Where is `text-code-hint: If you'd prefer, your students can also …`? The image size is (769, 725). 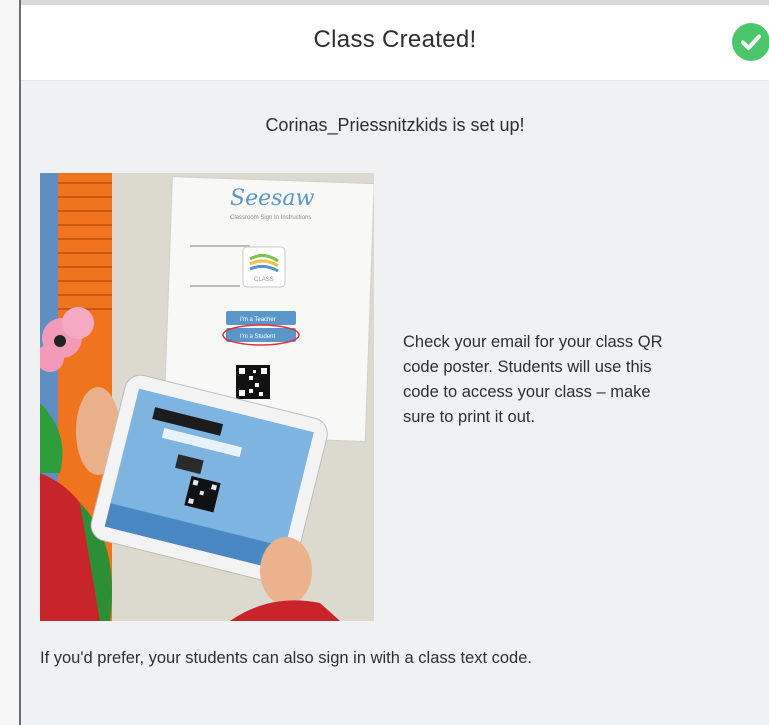
text-code-hint: If you'd prefer, your students can also … is located at coordinates (286, 658).